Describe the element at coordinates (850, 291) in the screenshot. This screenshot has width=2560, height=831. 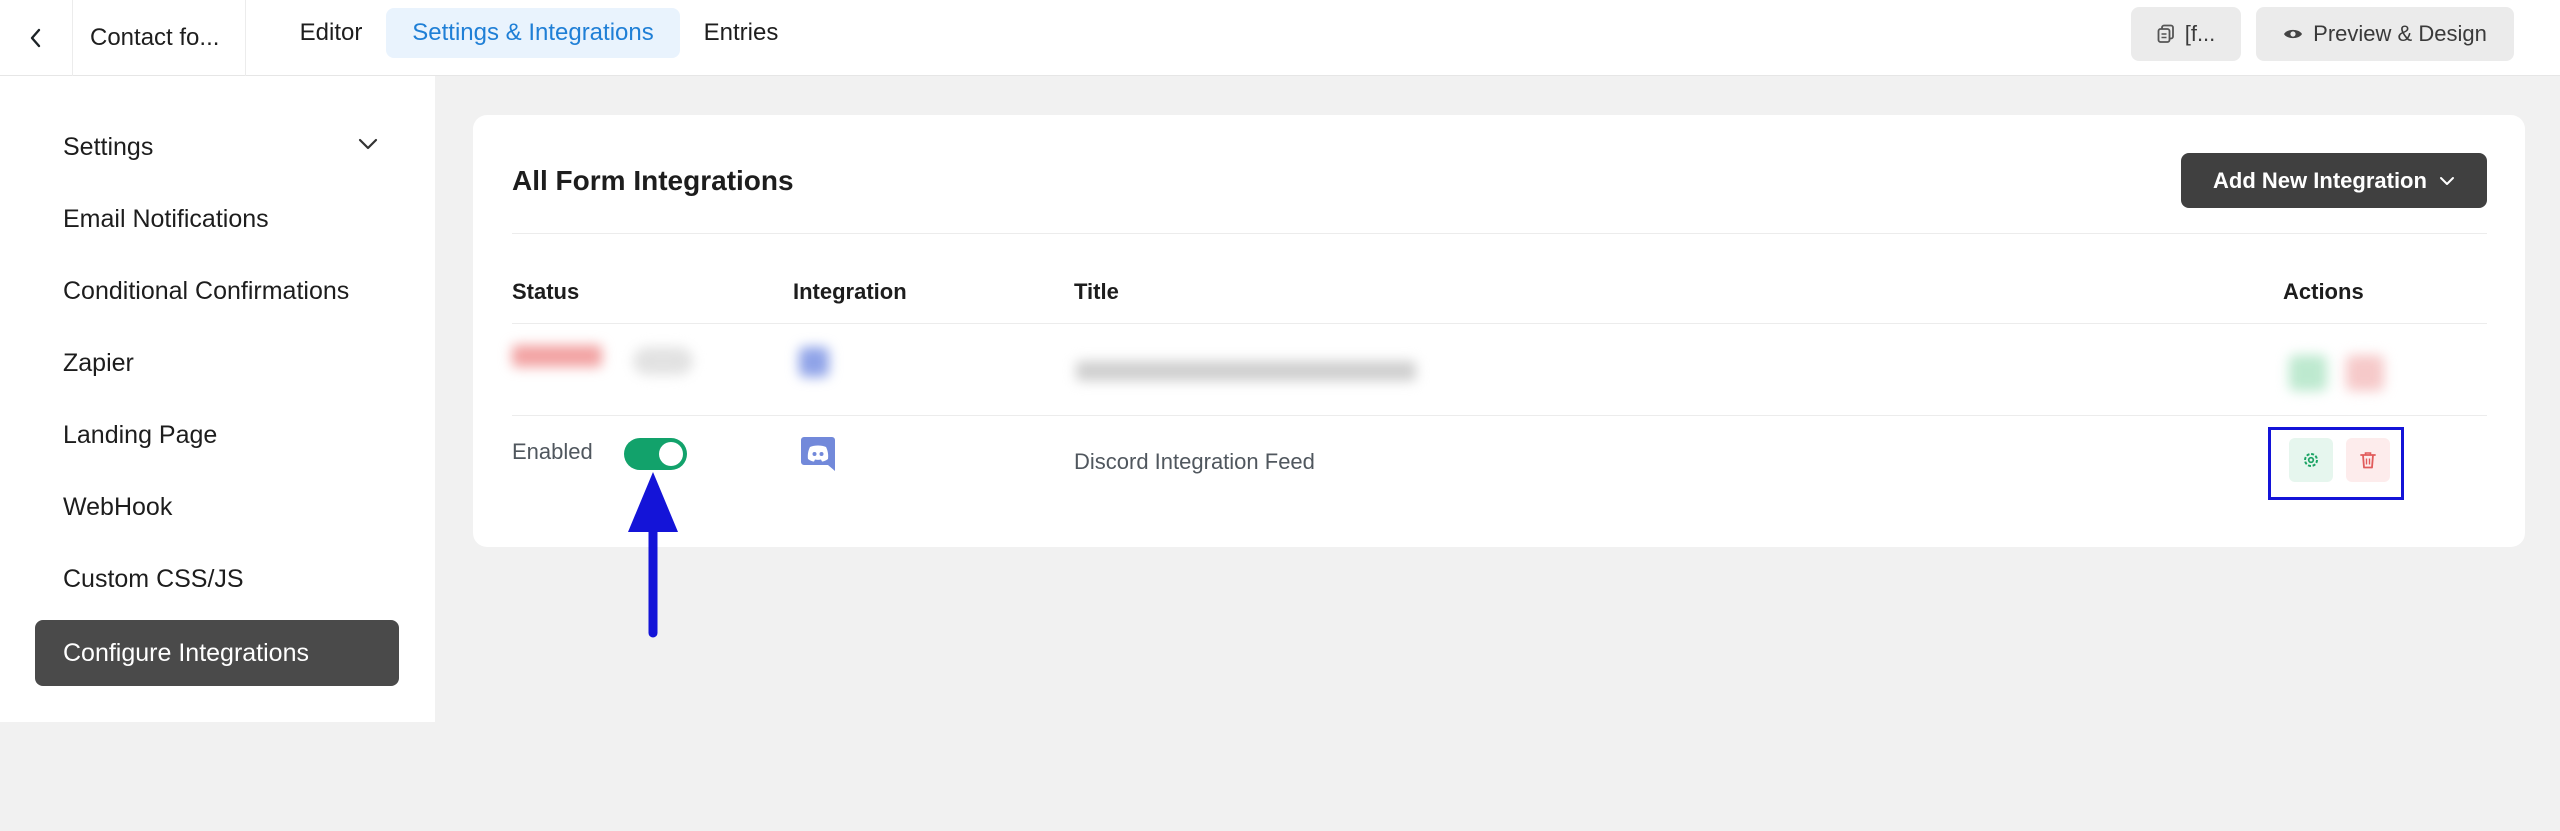
I see `column-header-integration: Integration` at that location.